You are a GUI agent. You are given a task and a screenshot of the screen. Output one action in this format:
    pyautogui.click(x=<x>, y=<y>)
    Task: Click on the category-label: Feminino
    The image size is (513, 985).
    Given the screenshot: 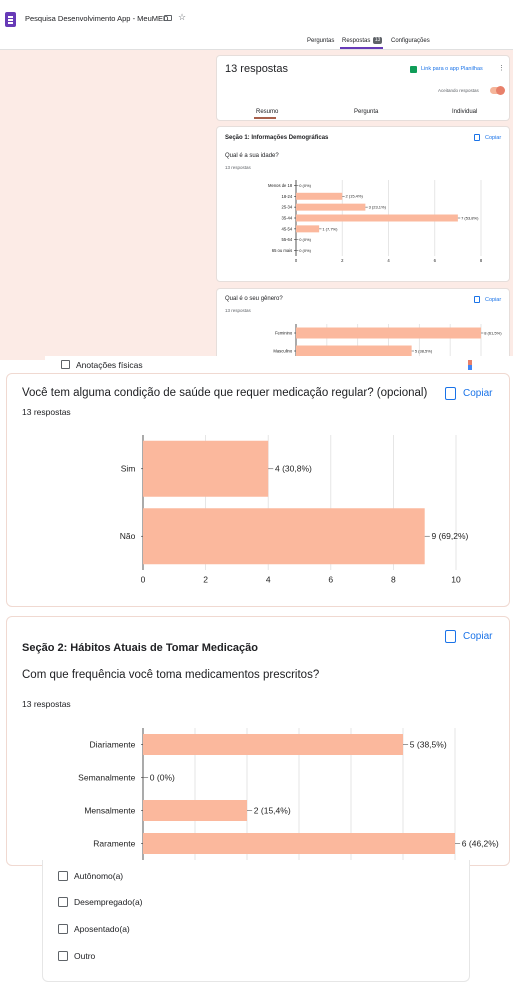 What is the action you would take?
    pyautogui.click(x=284, y=332)
    